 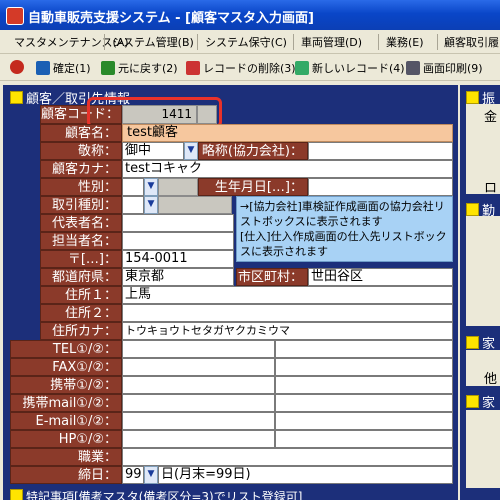 I want to click on undo-icon, so click(x=108, y=68).